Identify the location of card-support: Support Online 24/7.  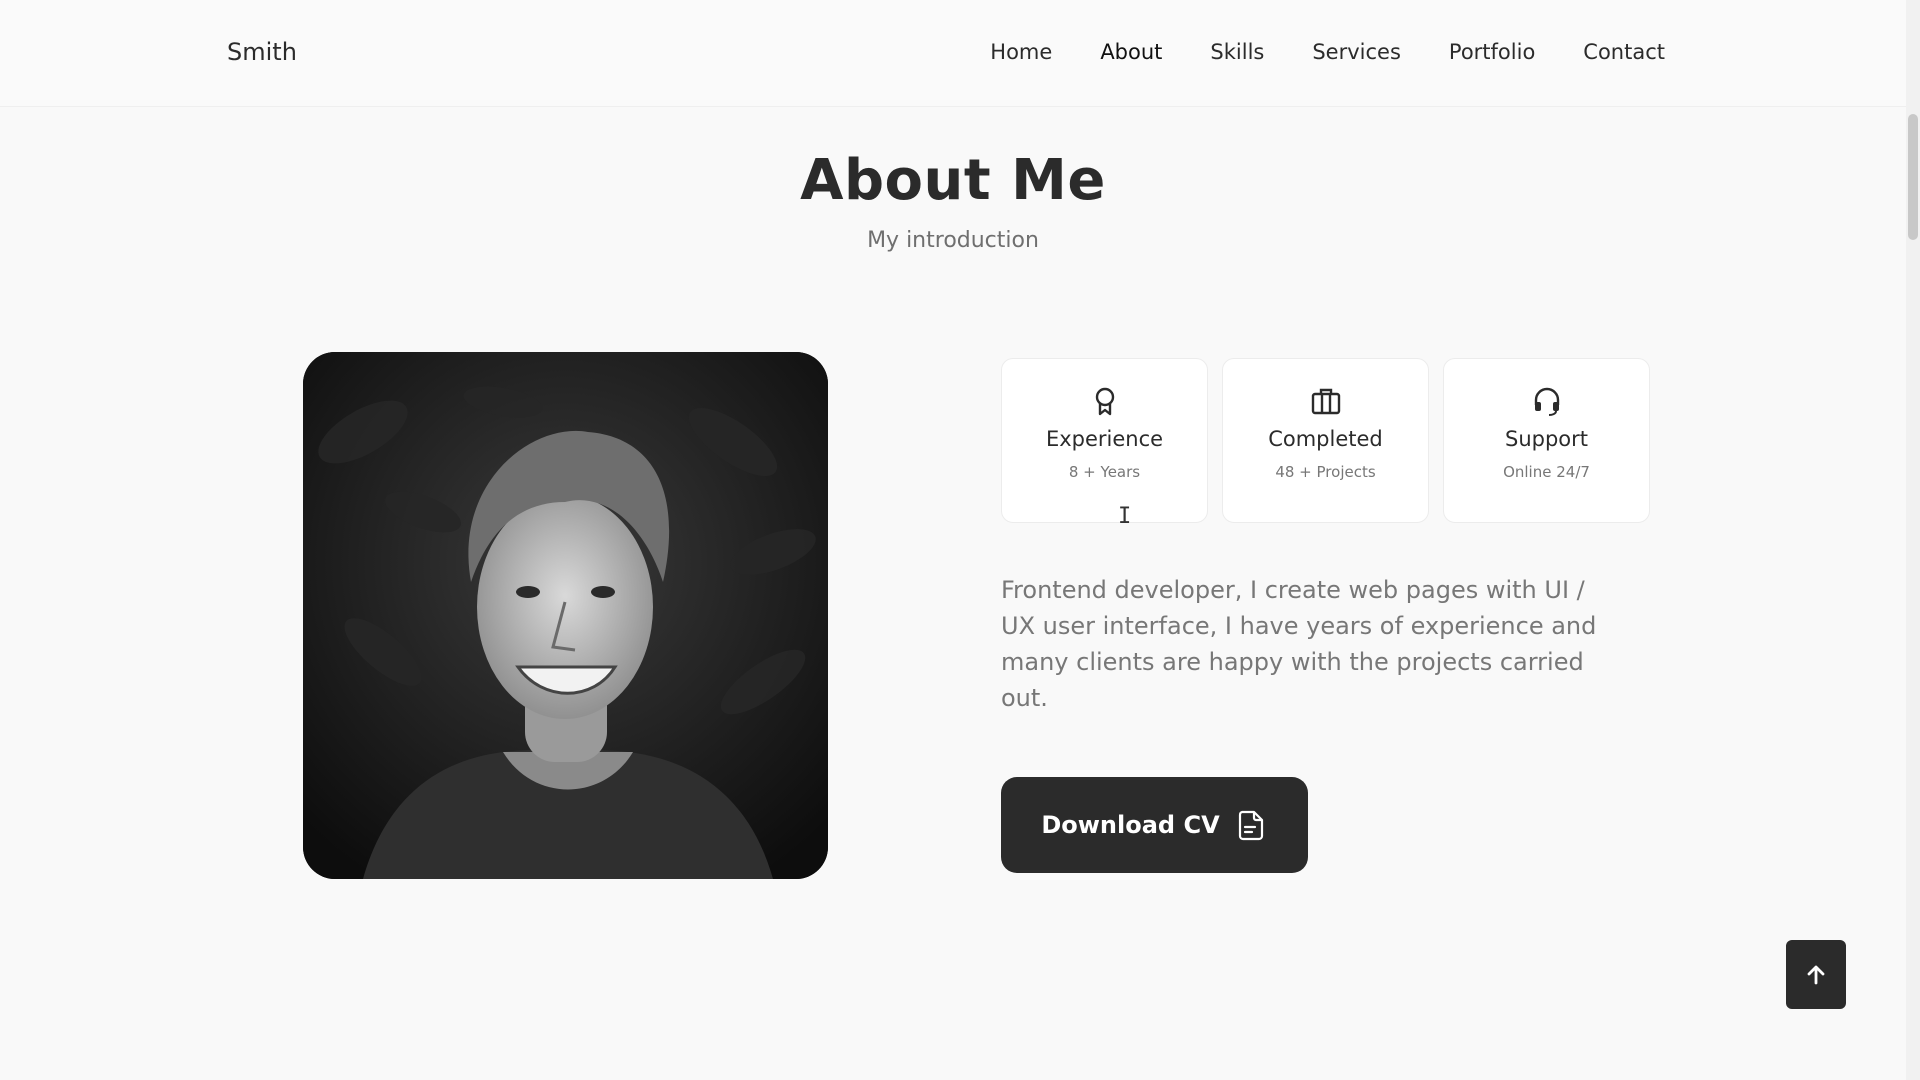
(1546, 440).